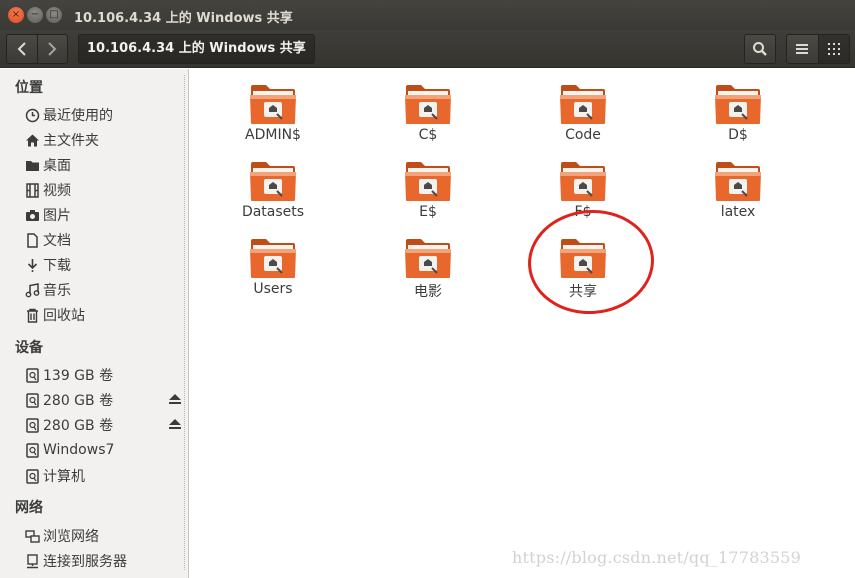  I want to click on sidebar-item-label: 音乐, so click(57, 291).